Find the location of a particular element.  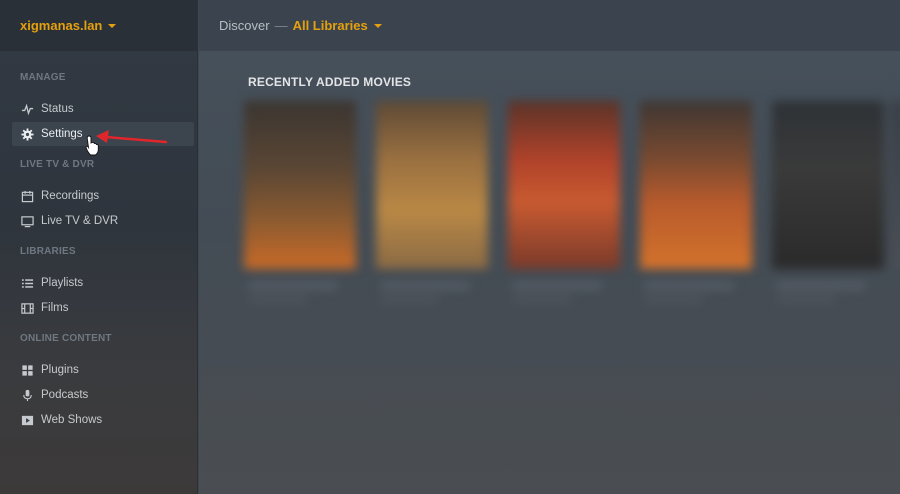

sidebar-item-live-tv: Live TV & DVR is located at coordinates (103, 221).